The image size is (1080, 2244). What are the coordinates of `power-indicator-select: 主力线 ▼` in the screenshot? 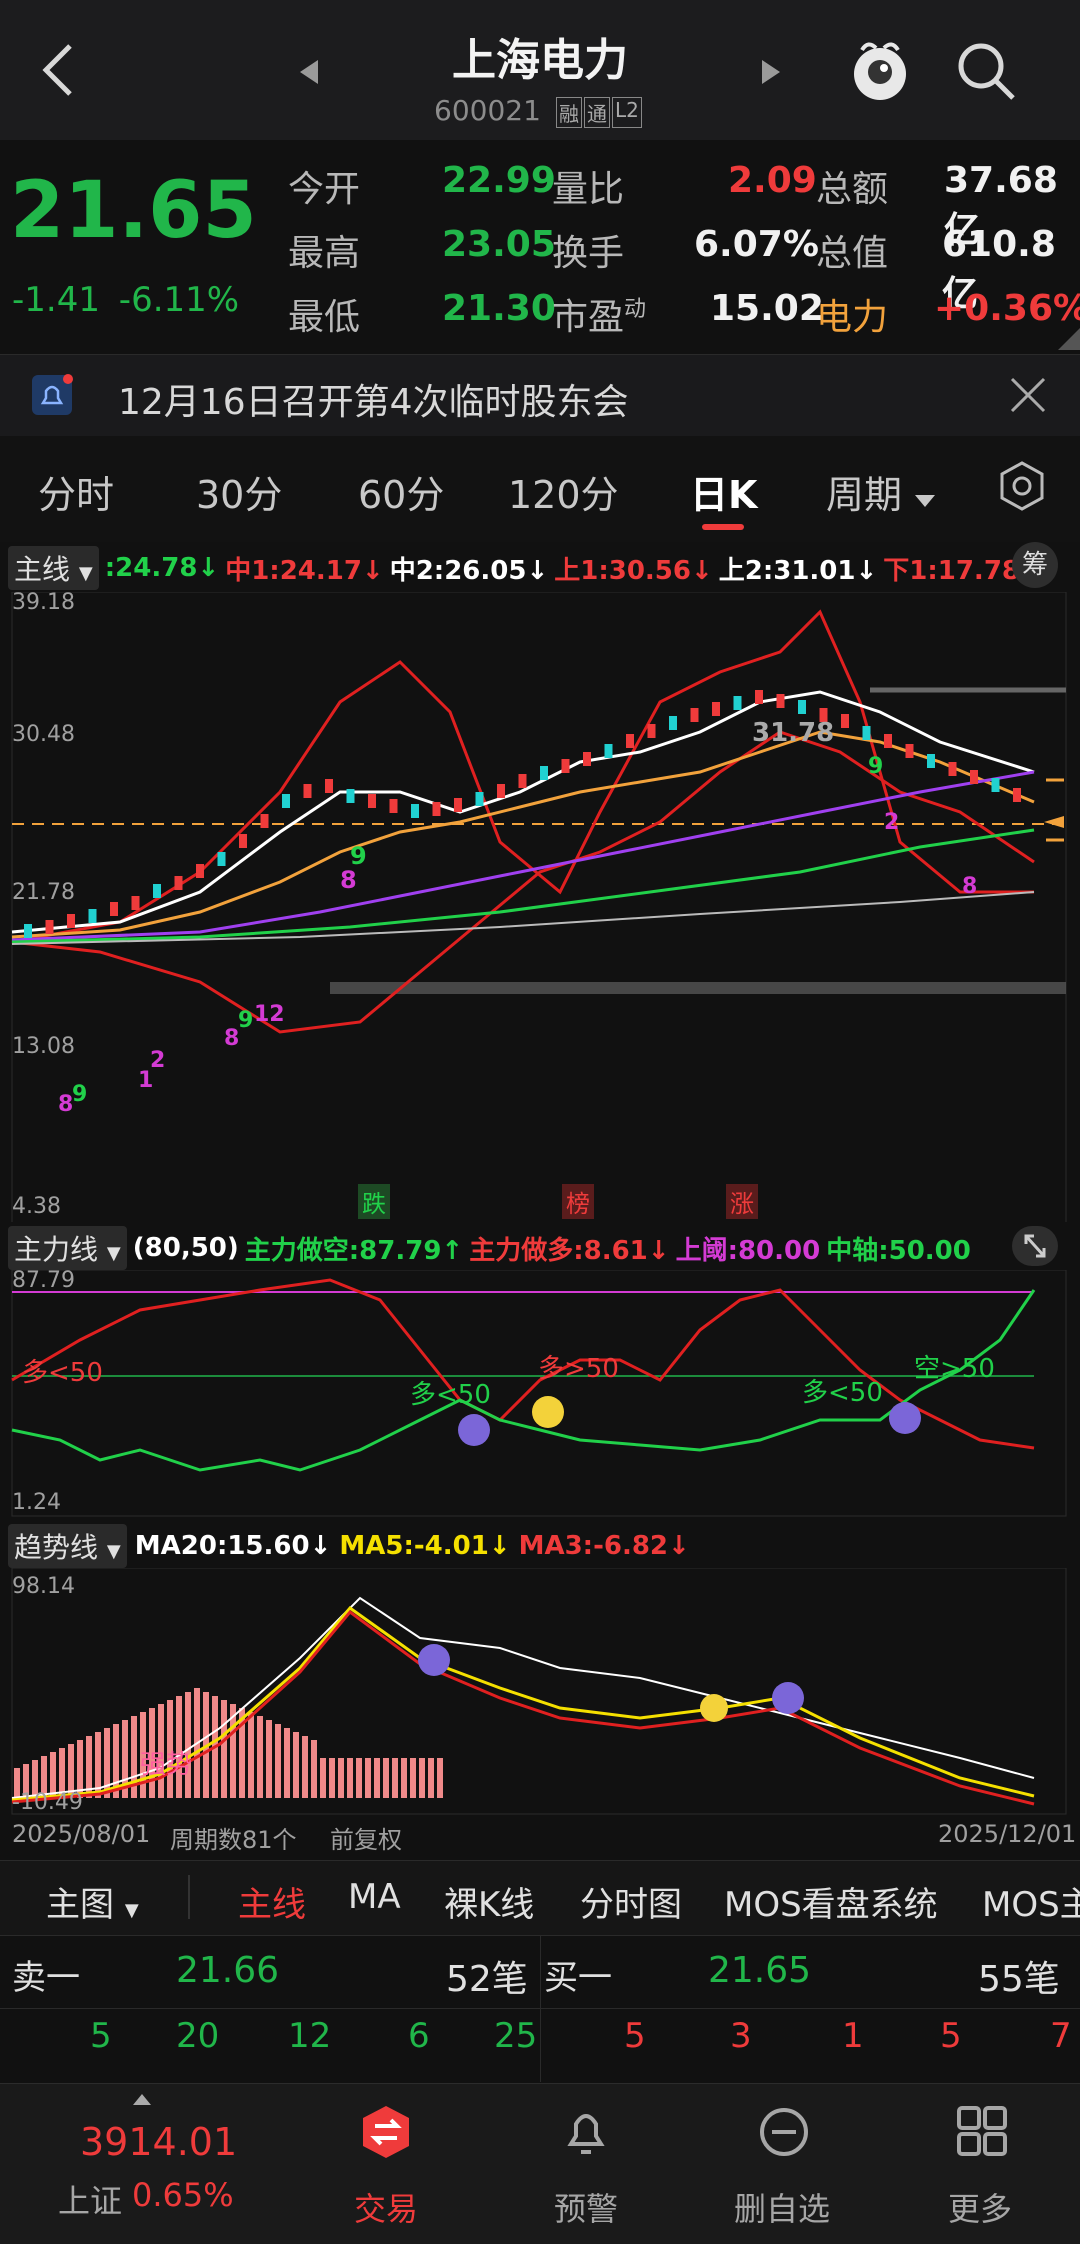 It's located at (67, 1248).